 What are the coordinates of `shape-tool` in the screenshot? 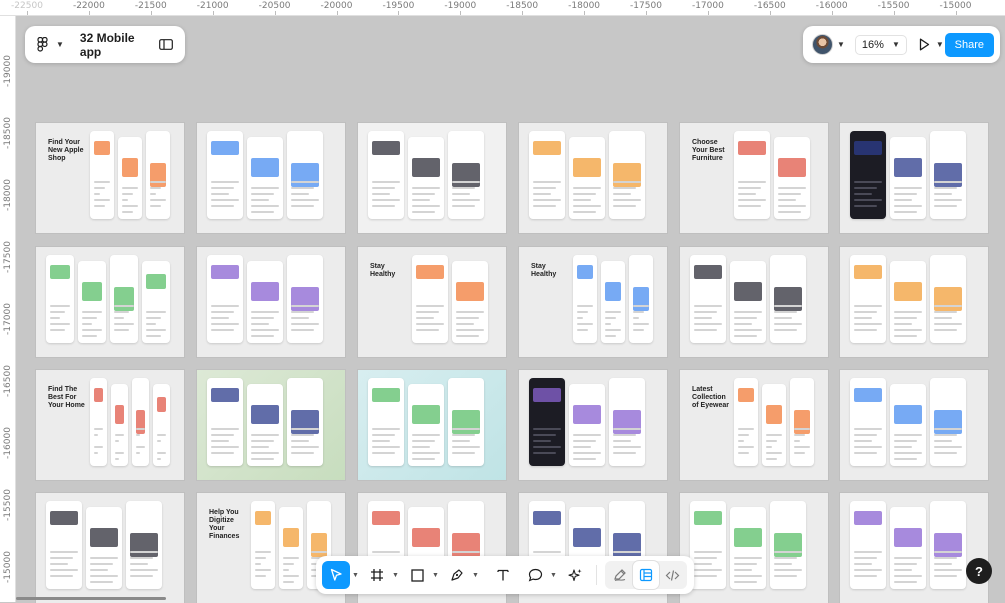 It's located at (417, 575).